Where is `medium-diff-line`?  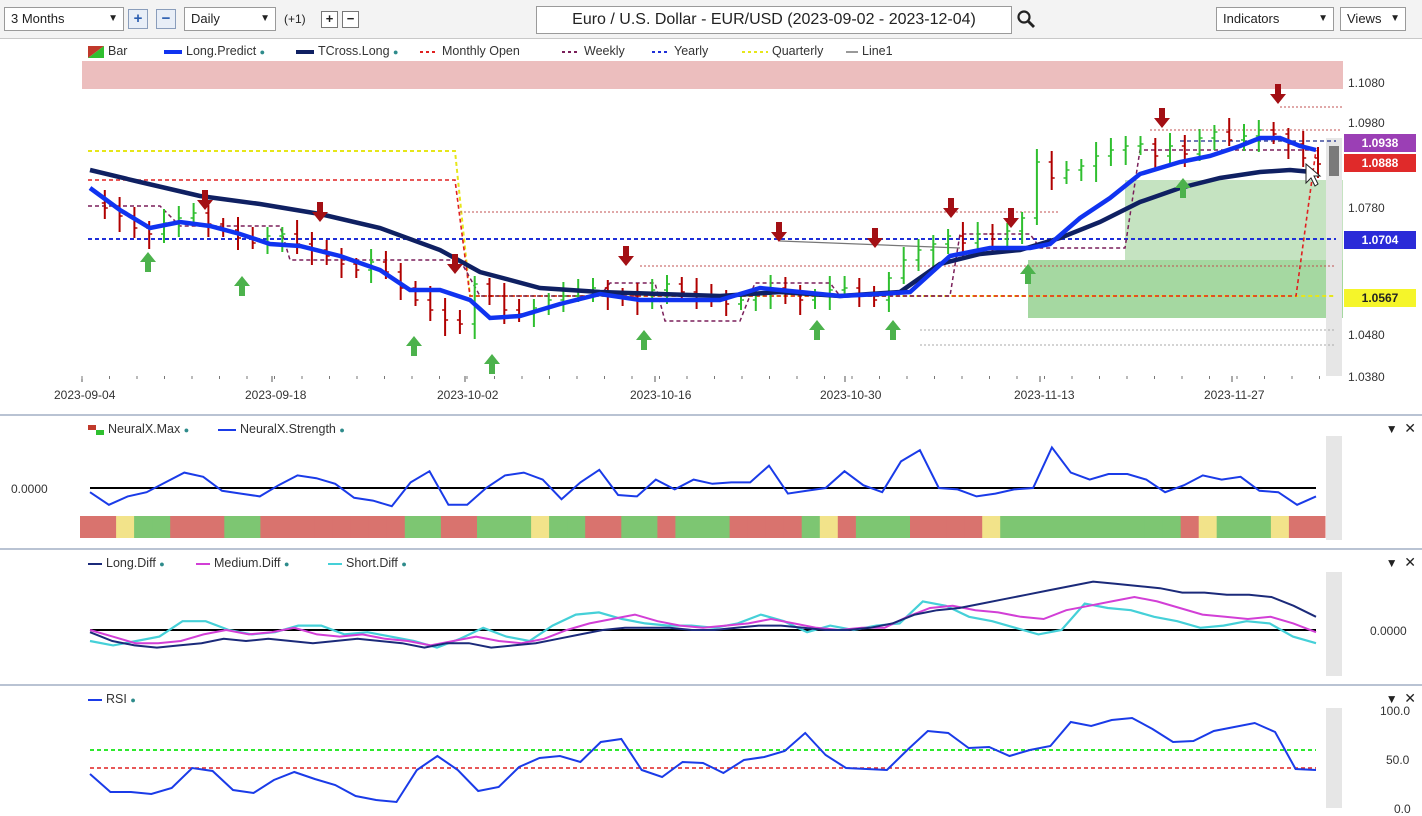
medium-diff-line is located at coordinates (703, 621).